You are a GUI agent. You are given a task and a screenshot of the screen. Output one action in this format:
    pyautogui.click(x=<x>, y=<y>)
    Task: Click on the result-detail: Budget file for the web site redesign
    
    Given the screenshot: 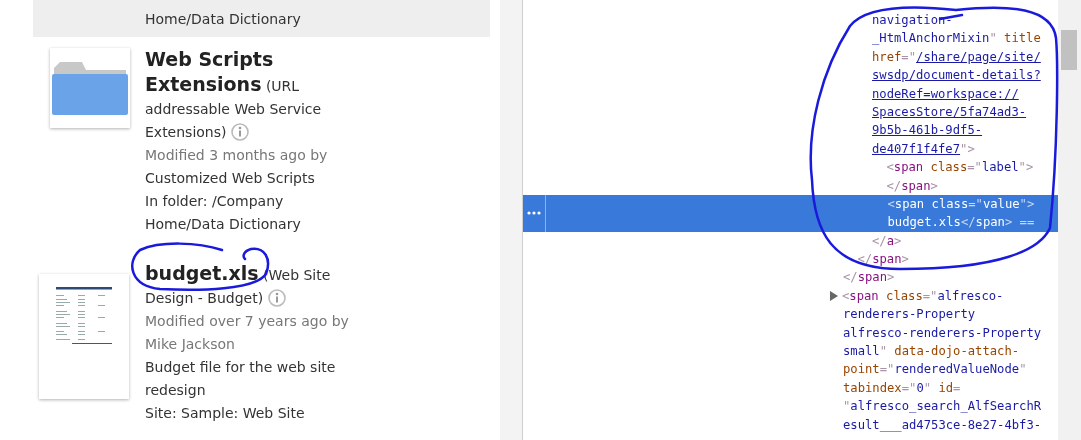 What is the action you would take?
    pyautogui.click(x=241, y=379)
    